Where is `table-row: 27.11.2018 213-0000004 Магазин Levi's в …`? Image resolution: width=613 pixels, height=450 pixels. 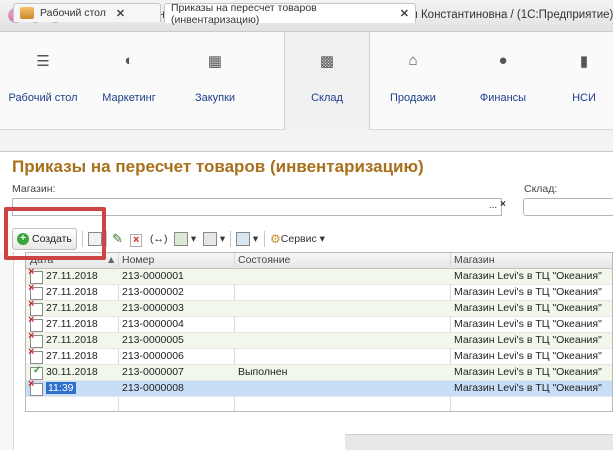
table-row: 27.11.2018 213-0000004 Магазин Levi's в … is located at coordinates (319, 323).